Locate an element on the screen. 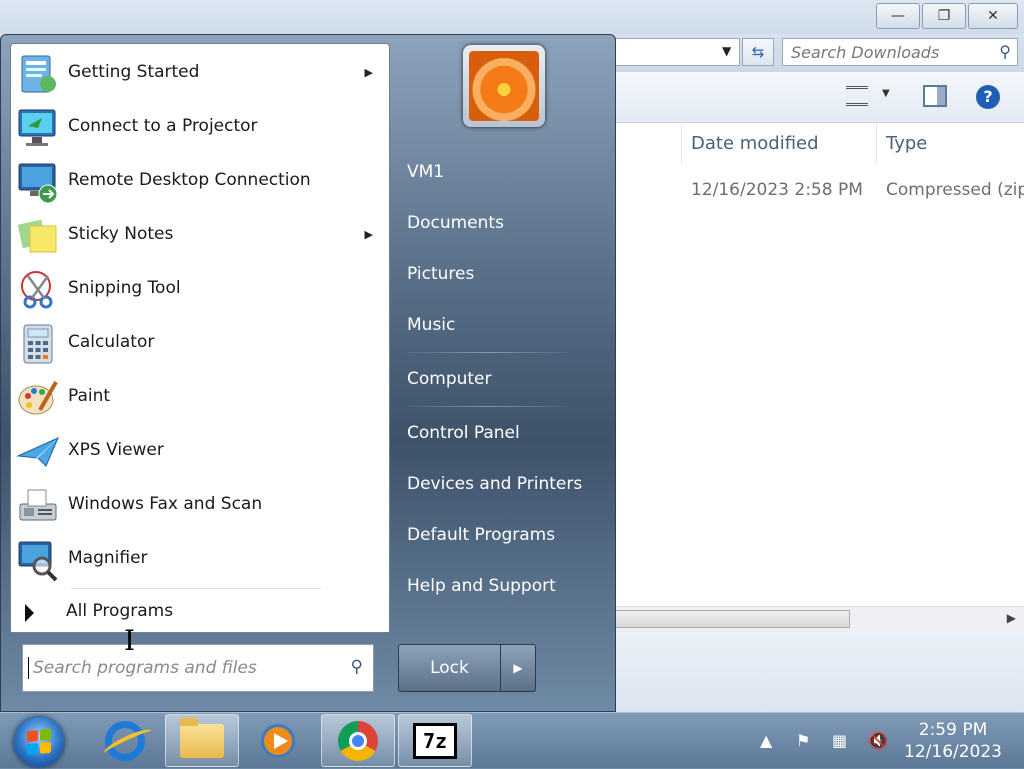  view-options-icon is located at coordinates (857, 96).